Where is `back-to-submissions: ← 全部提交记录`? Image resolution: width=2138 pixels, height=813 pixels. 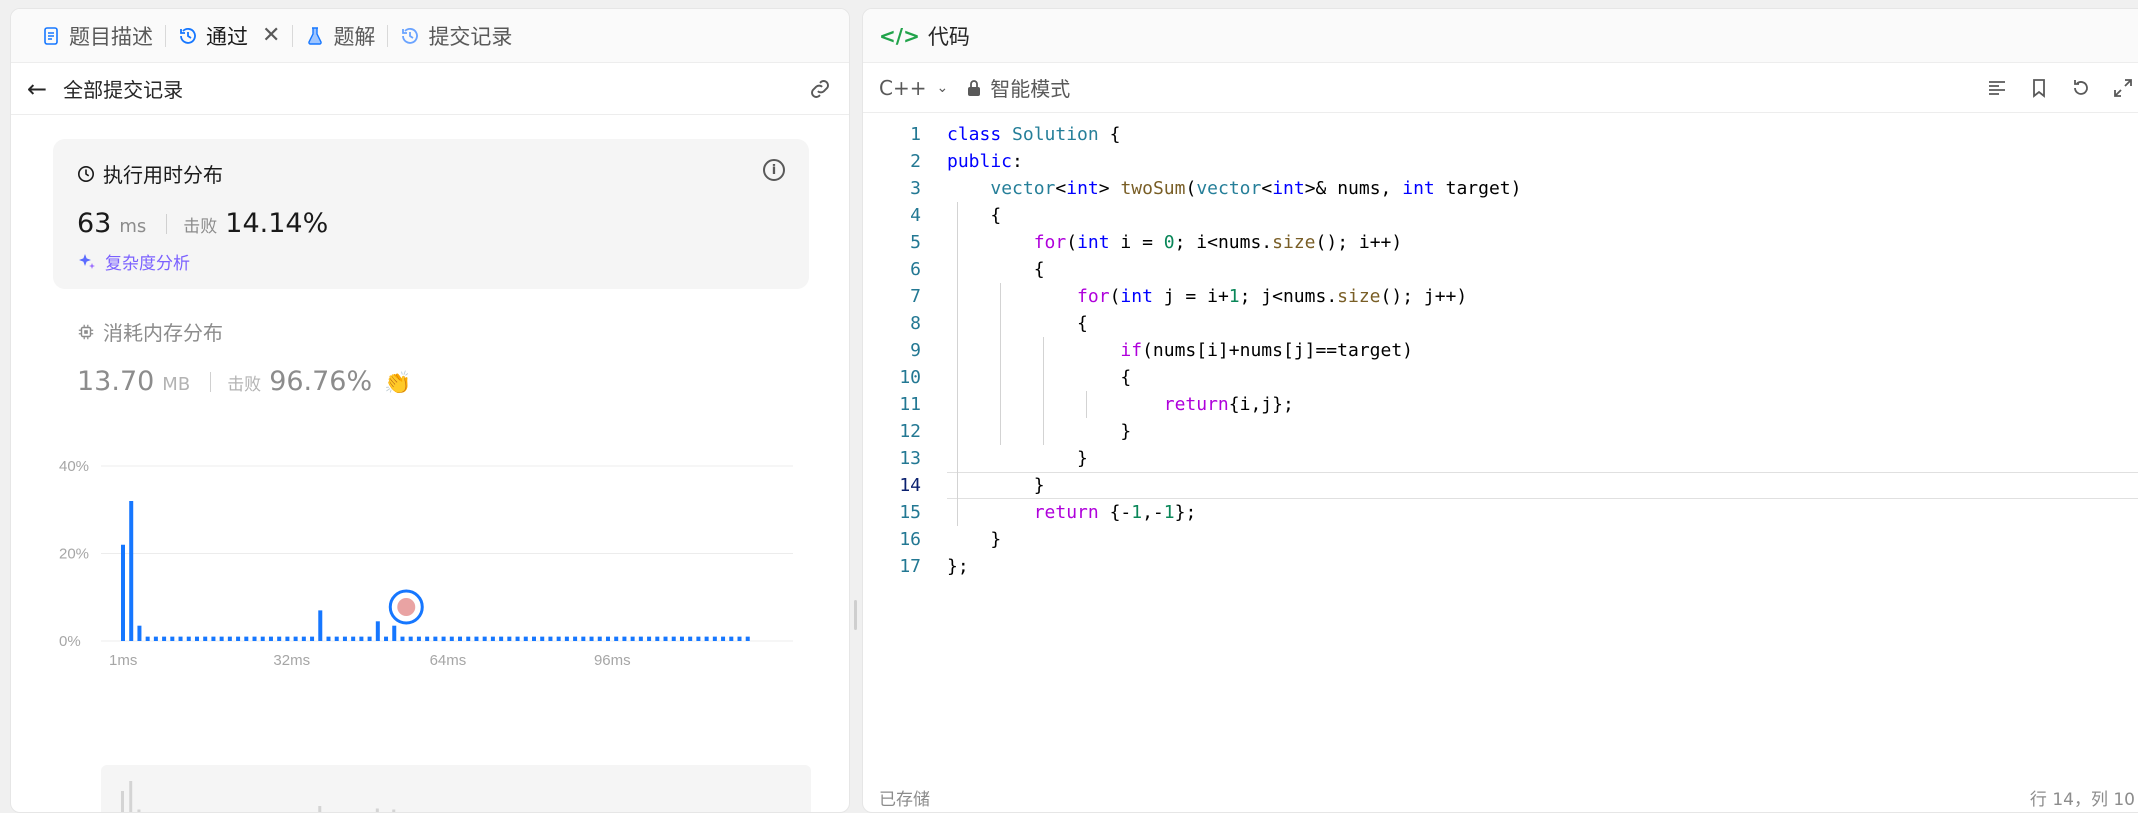 back-to-submissions: ← 全部提交记录 is located at coordinates (105, 88).